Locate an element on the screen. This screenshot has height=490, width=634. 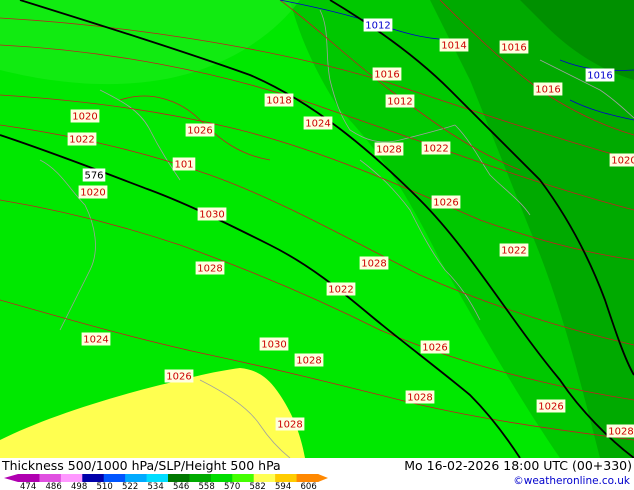
blue-pressure-label: 1012 is located at coordinates (378, 25).